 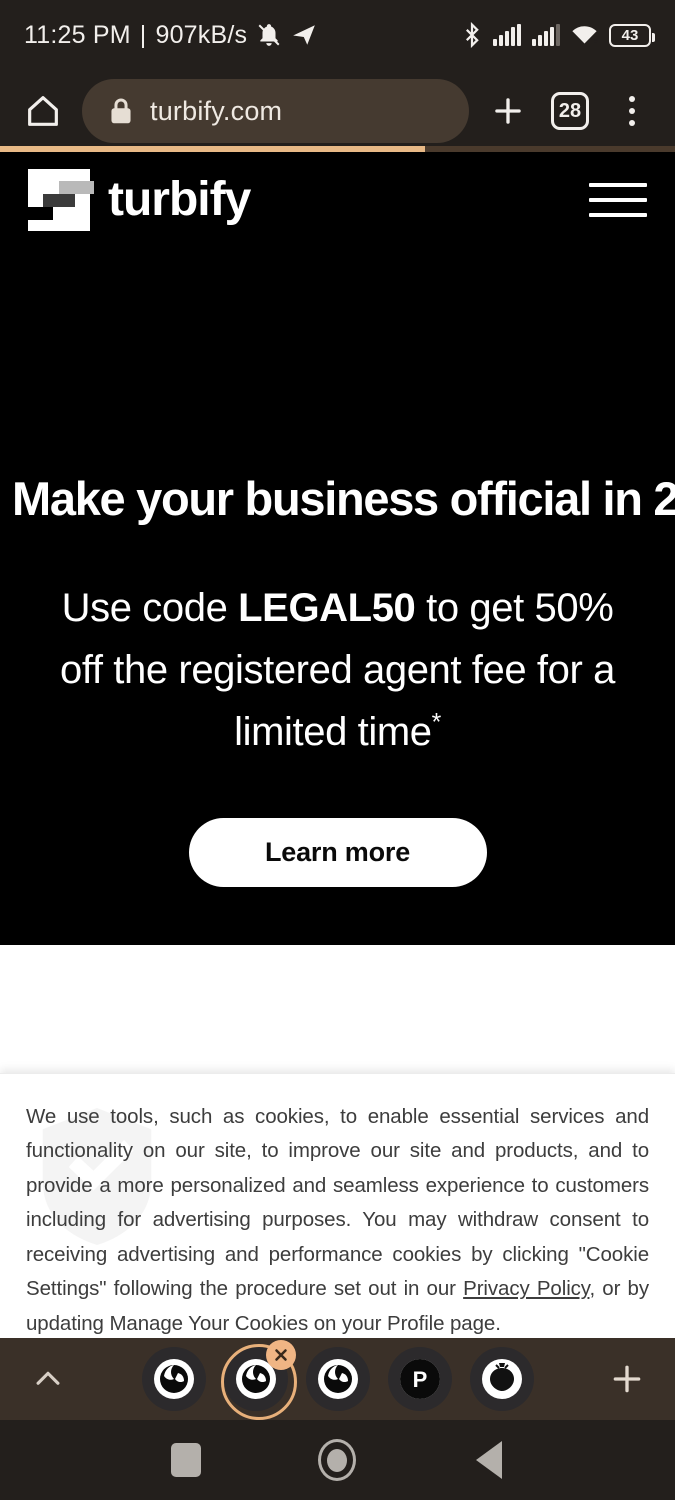 I want to click on wifi-icon, so click(x=585, y=35).